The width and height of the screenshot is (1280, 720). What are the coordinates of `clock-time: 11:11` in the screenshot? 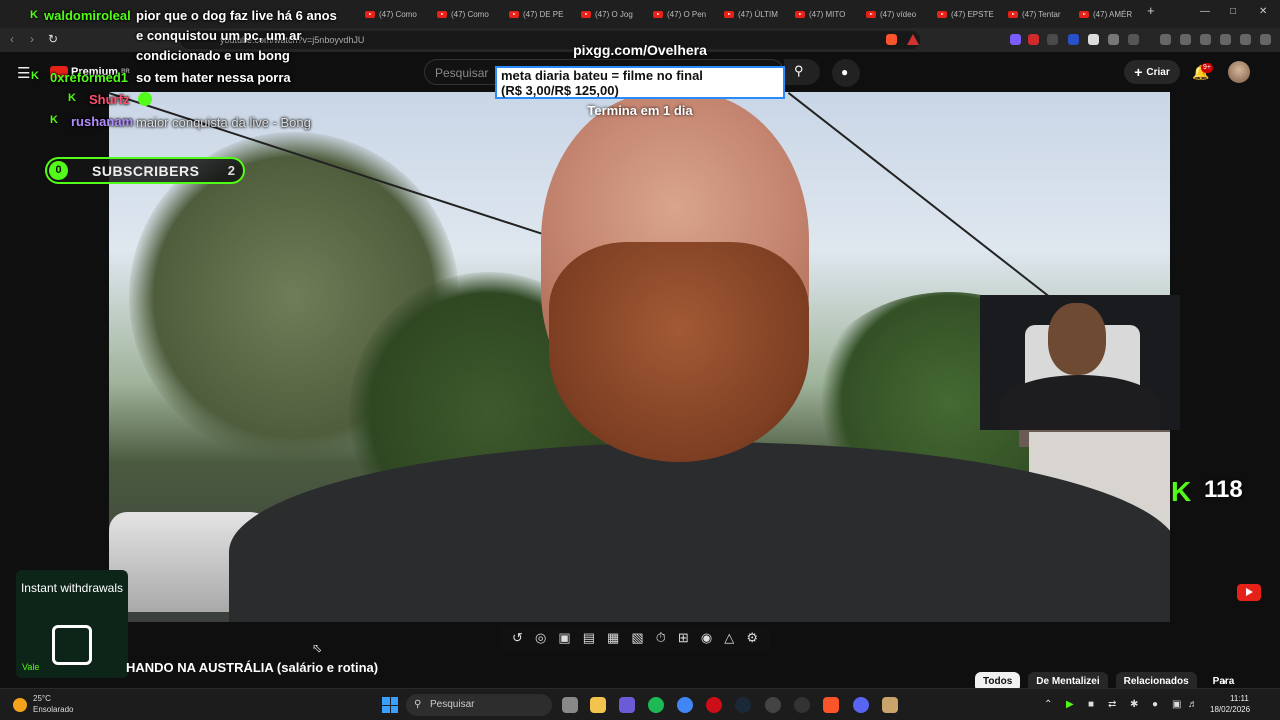 It's located at (1239, 698).